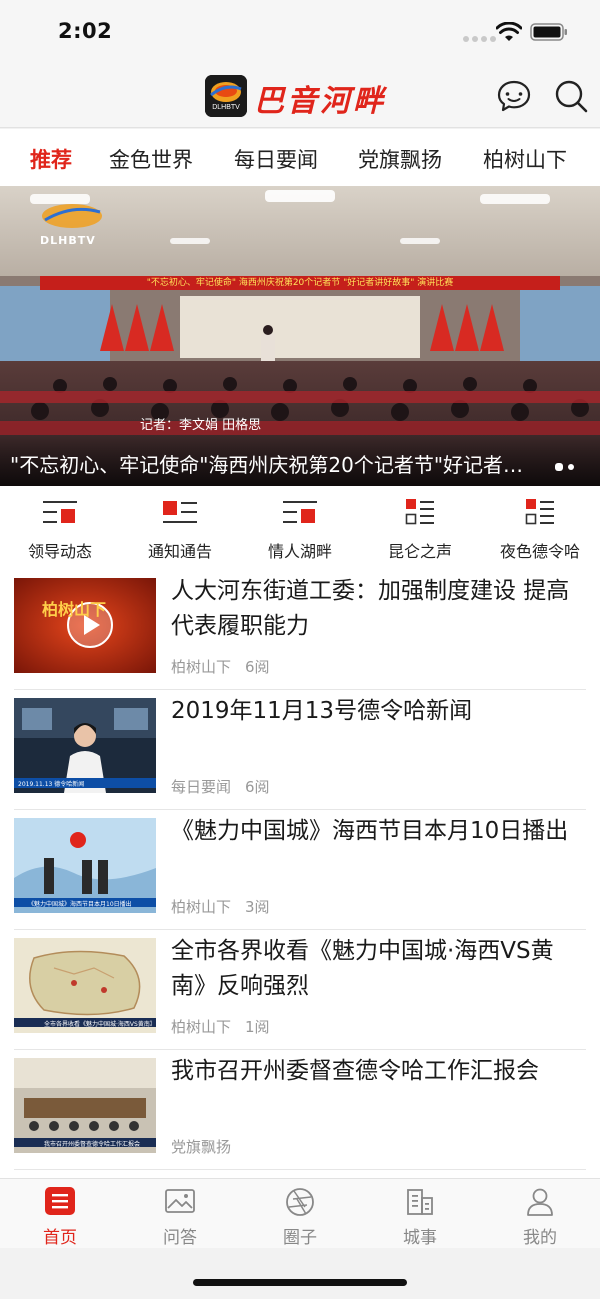 The image size is (600, 1299). I want to click on news-item: 柏树山下 人大河东街道工委：加强制度建设 提高代表履职能力 柏树山下 6阅, so click(300, 630).